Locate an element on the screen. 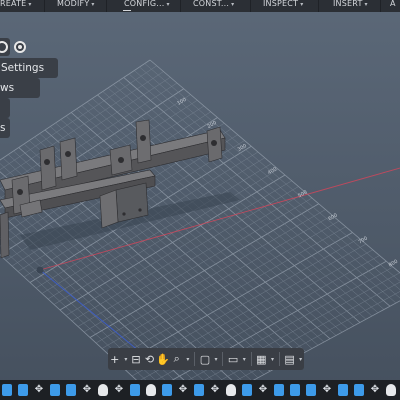  zoom-caret: ▾ is located at coordinates (187, 359).